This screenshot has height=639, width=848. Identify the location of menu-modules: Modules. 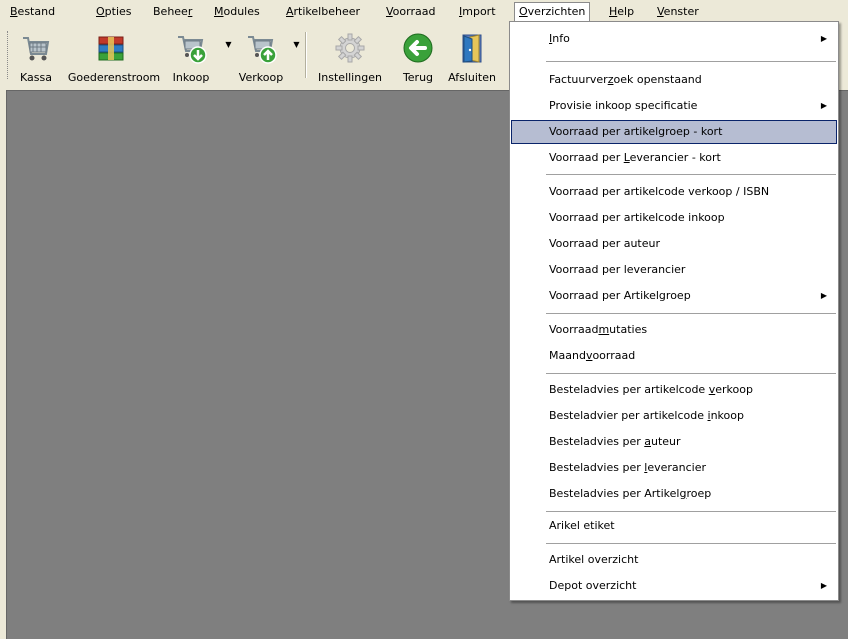
(237, 12).